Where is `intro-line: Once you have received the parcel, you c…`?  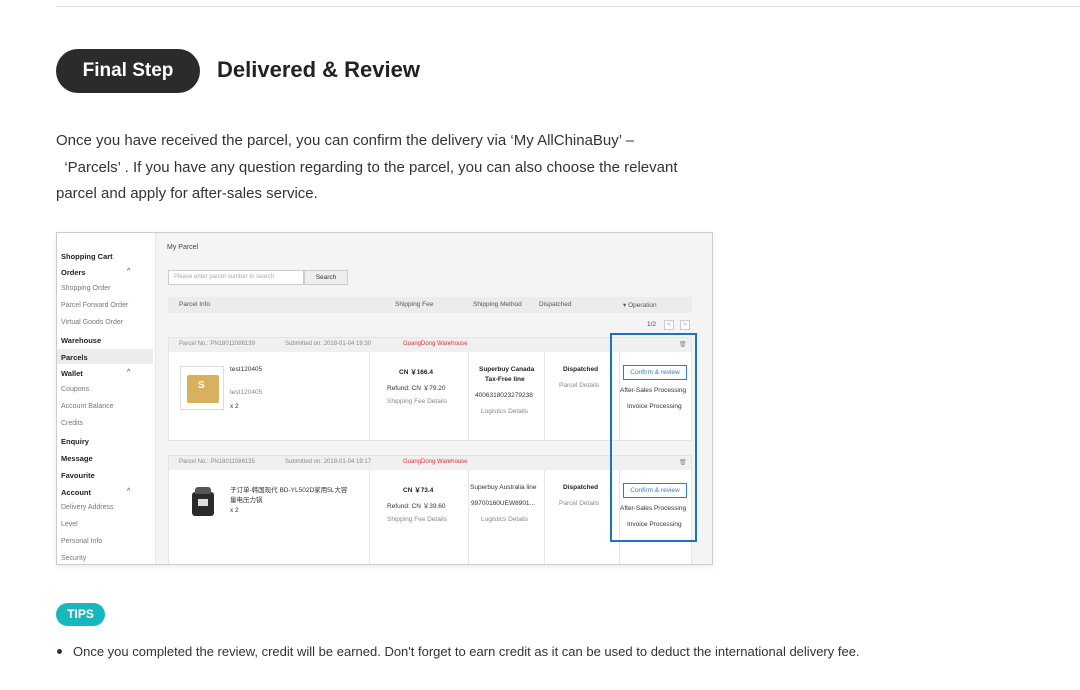 intro-line: Once you have received the parcel, you c… is located at coordinates (345, 140).